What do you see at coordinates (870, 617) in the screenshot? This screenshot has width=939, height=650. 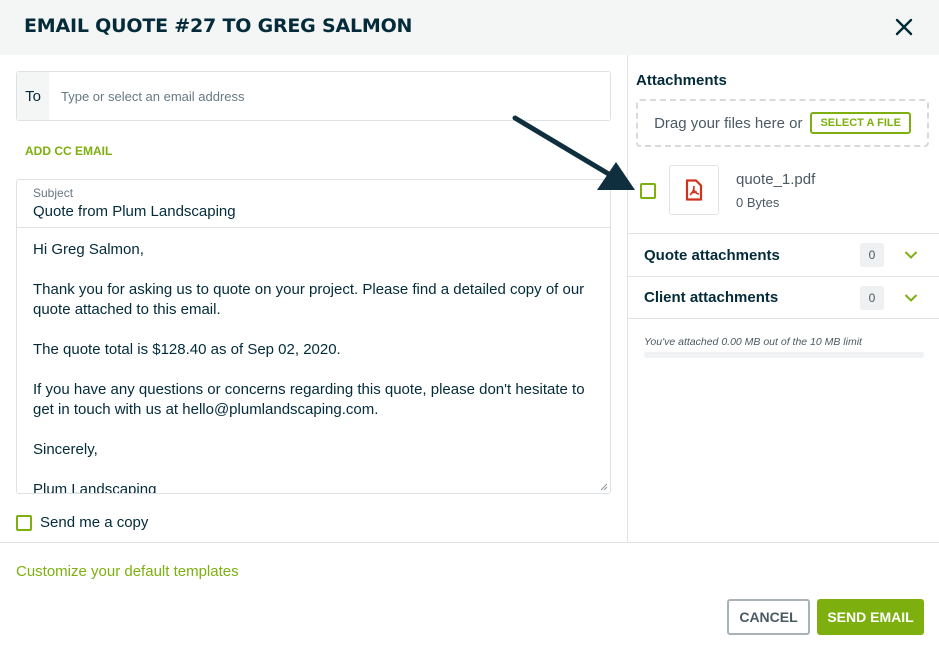 I see `send-email-button: SEND EMAIL` at bounding box center [870, 617].